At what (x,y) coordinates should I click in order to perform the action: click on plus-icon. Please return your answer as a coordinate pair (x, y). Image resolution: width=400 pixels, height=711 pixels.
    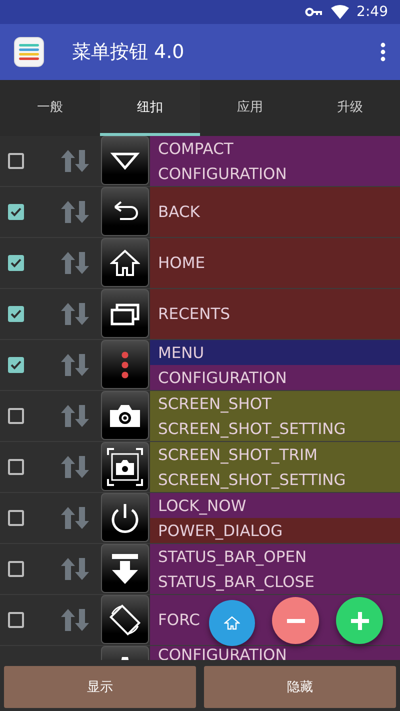
    Looking at the image, I should click on (359, 621).